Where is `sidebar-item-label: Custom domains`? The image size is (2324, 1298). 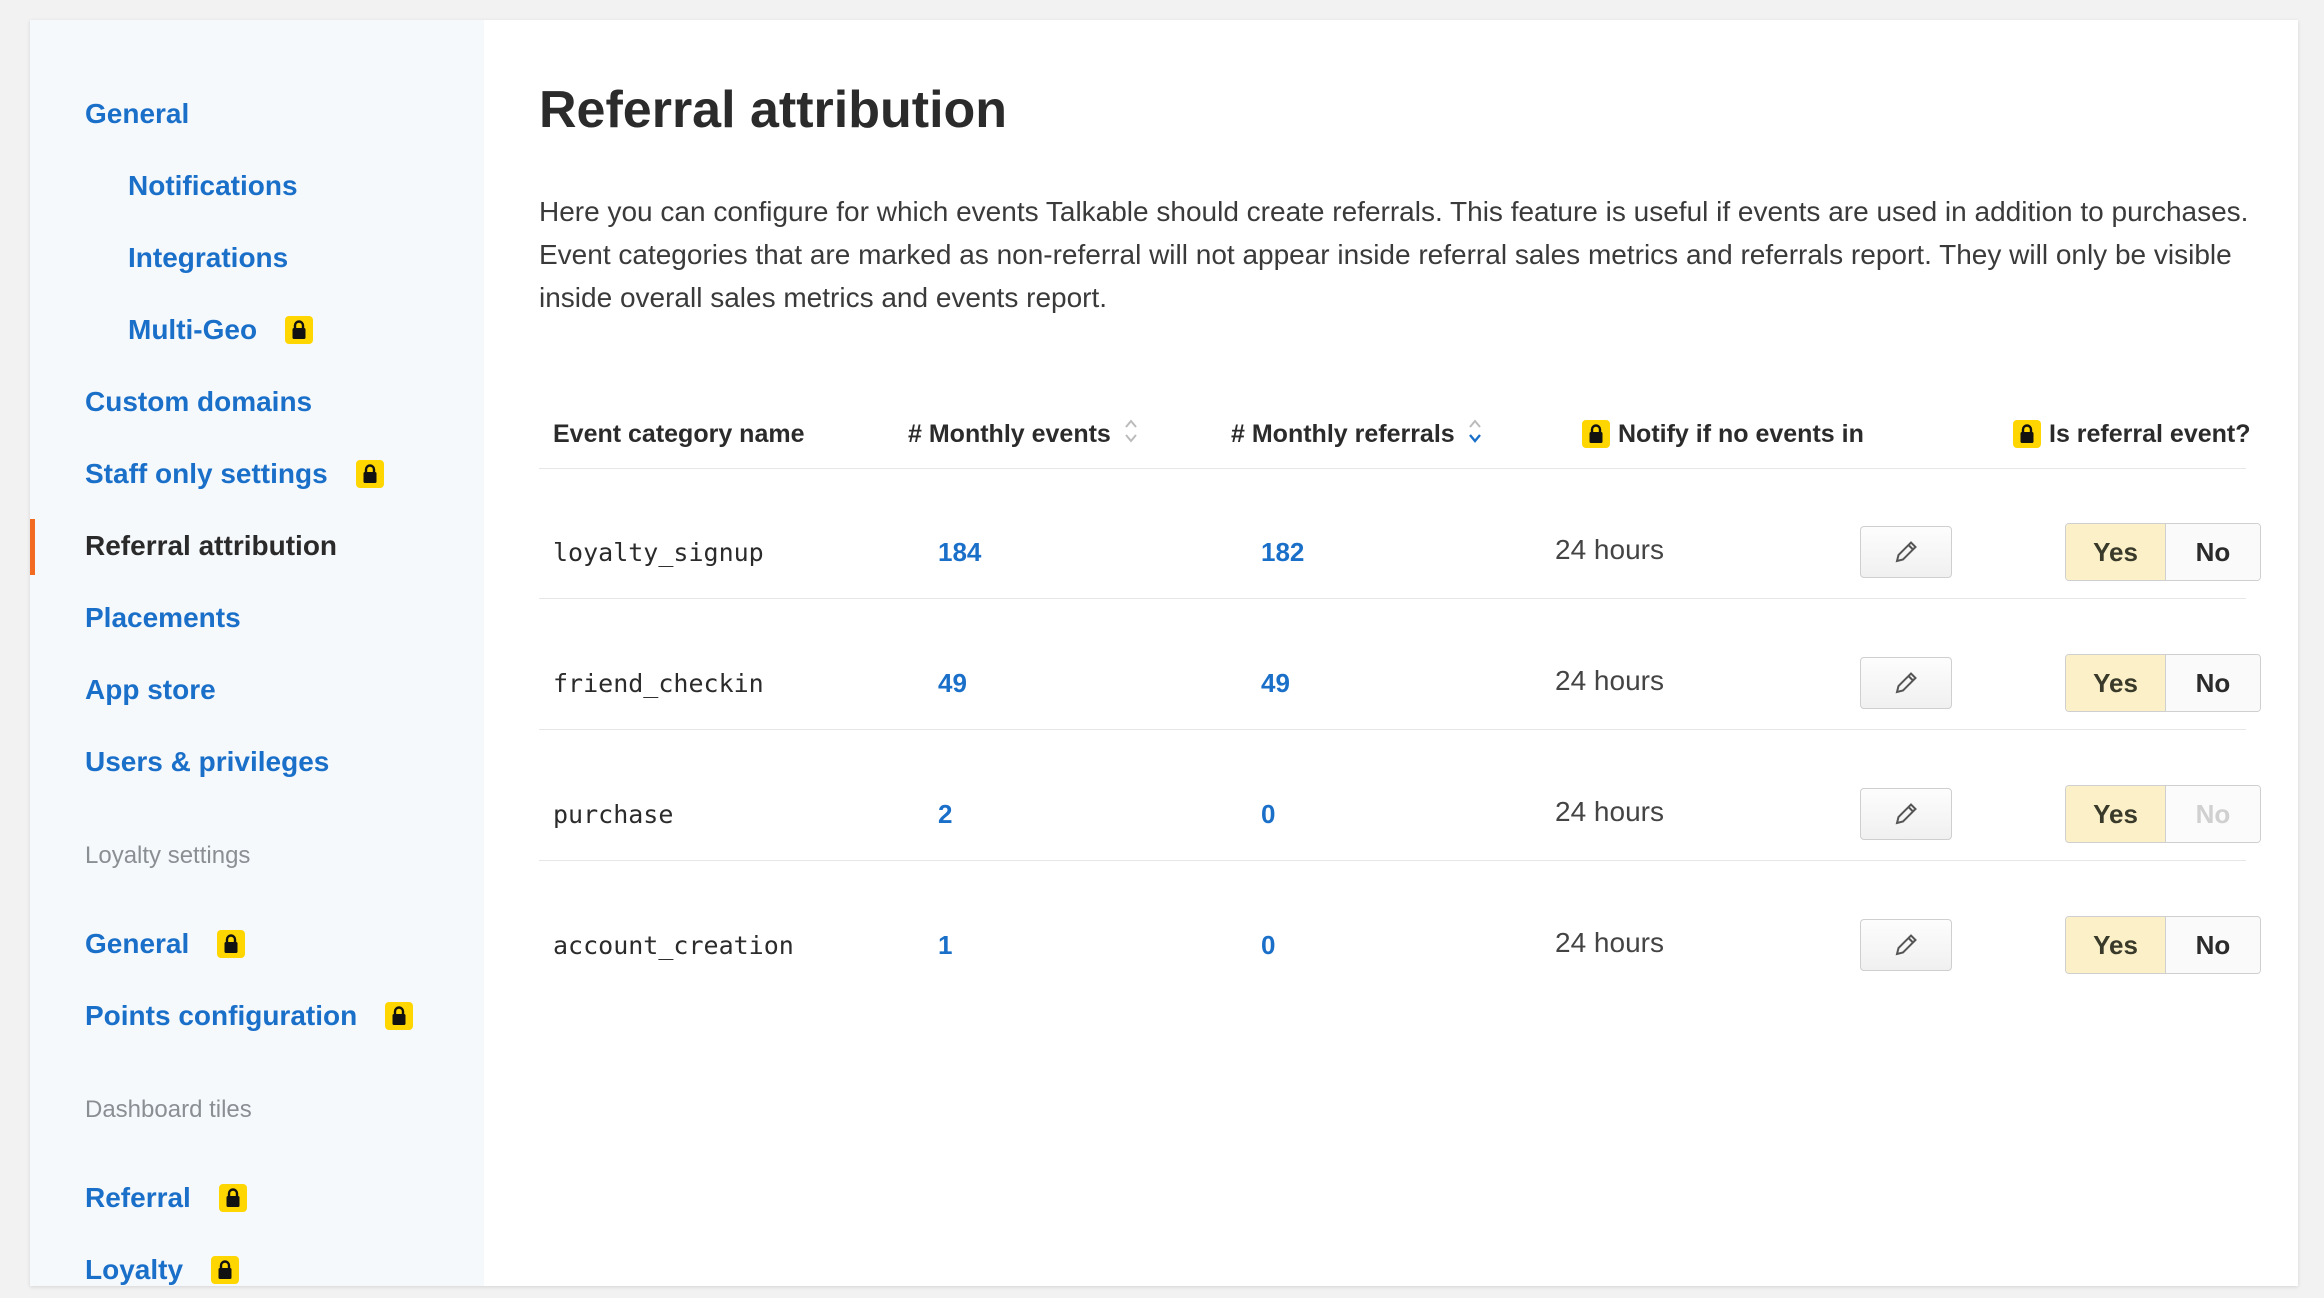 sidebar-item-label: Custom domains is located at coordinates (199, 401).